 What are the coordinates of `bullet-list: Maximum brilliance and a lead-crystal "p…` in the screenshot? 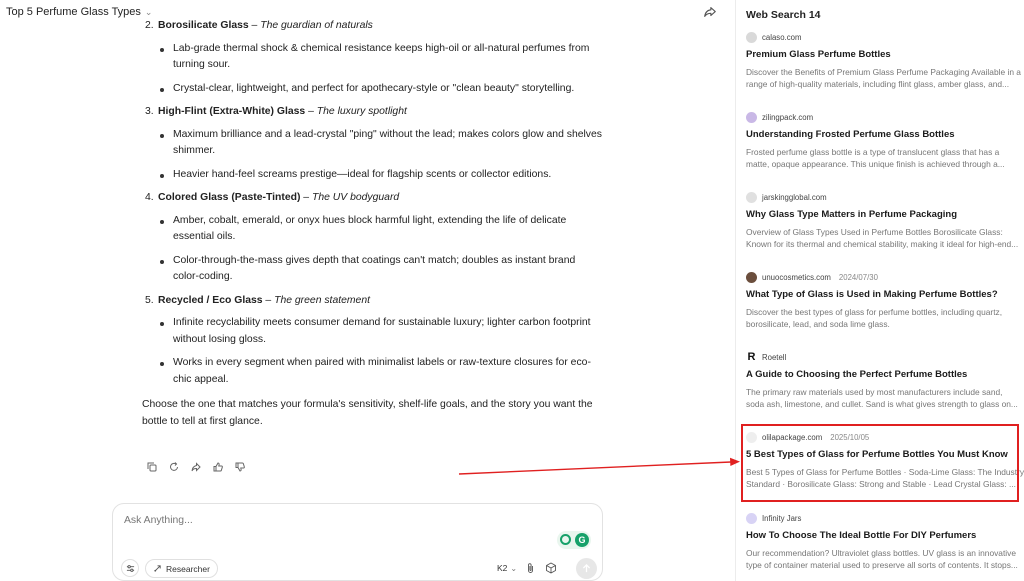 It's located at (373, 155).